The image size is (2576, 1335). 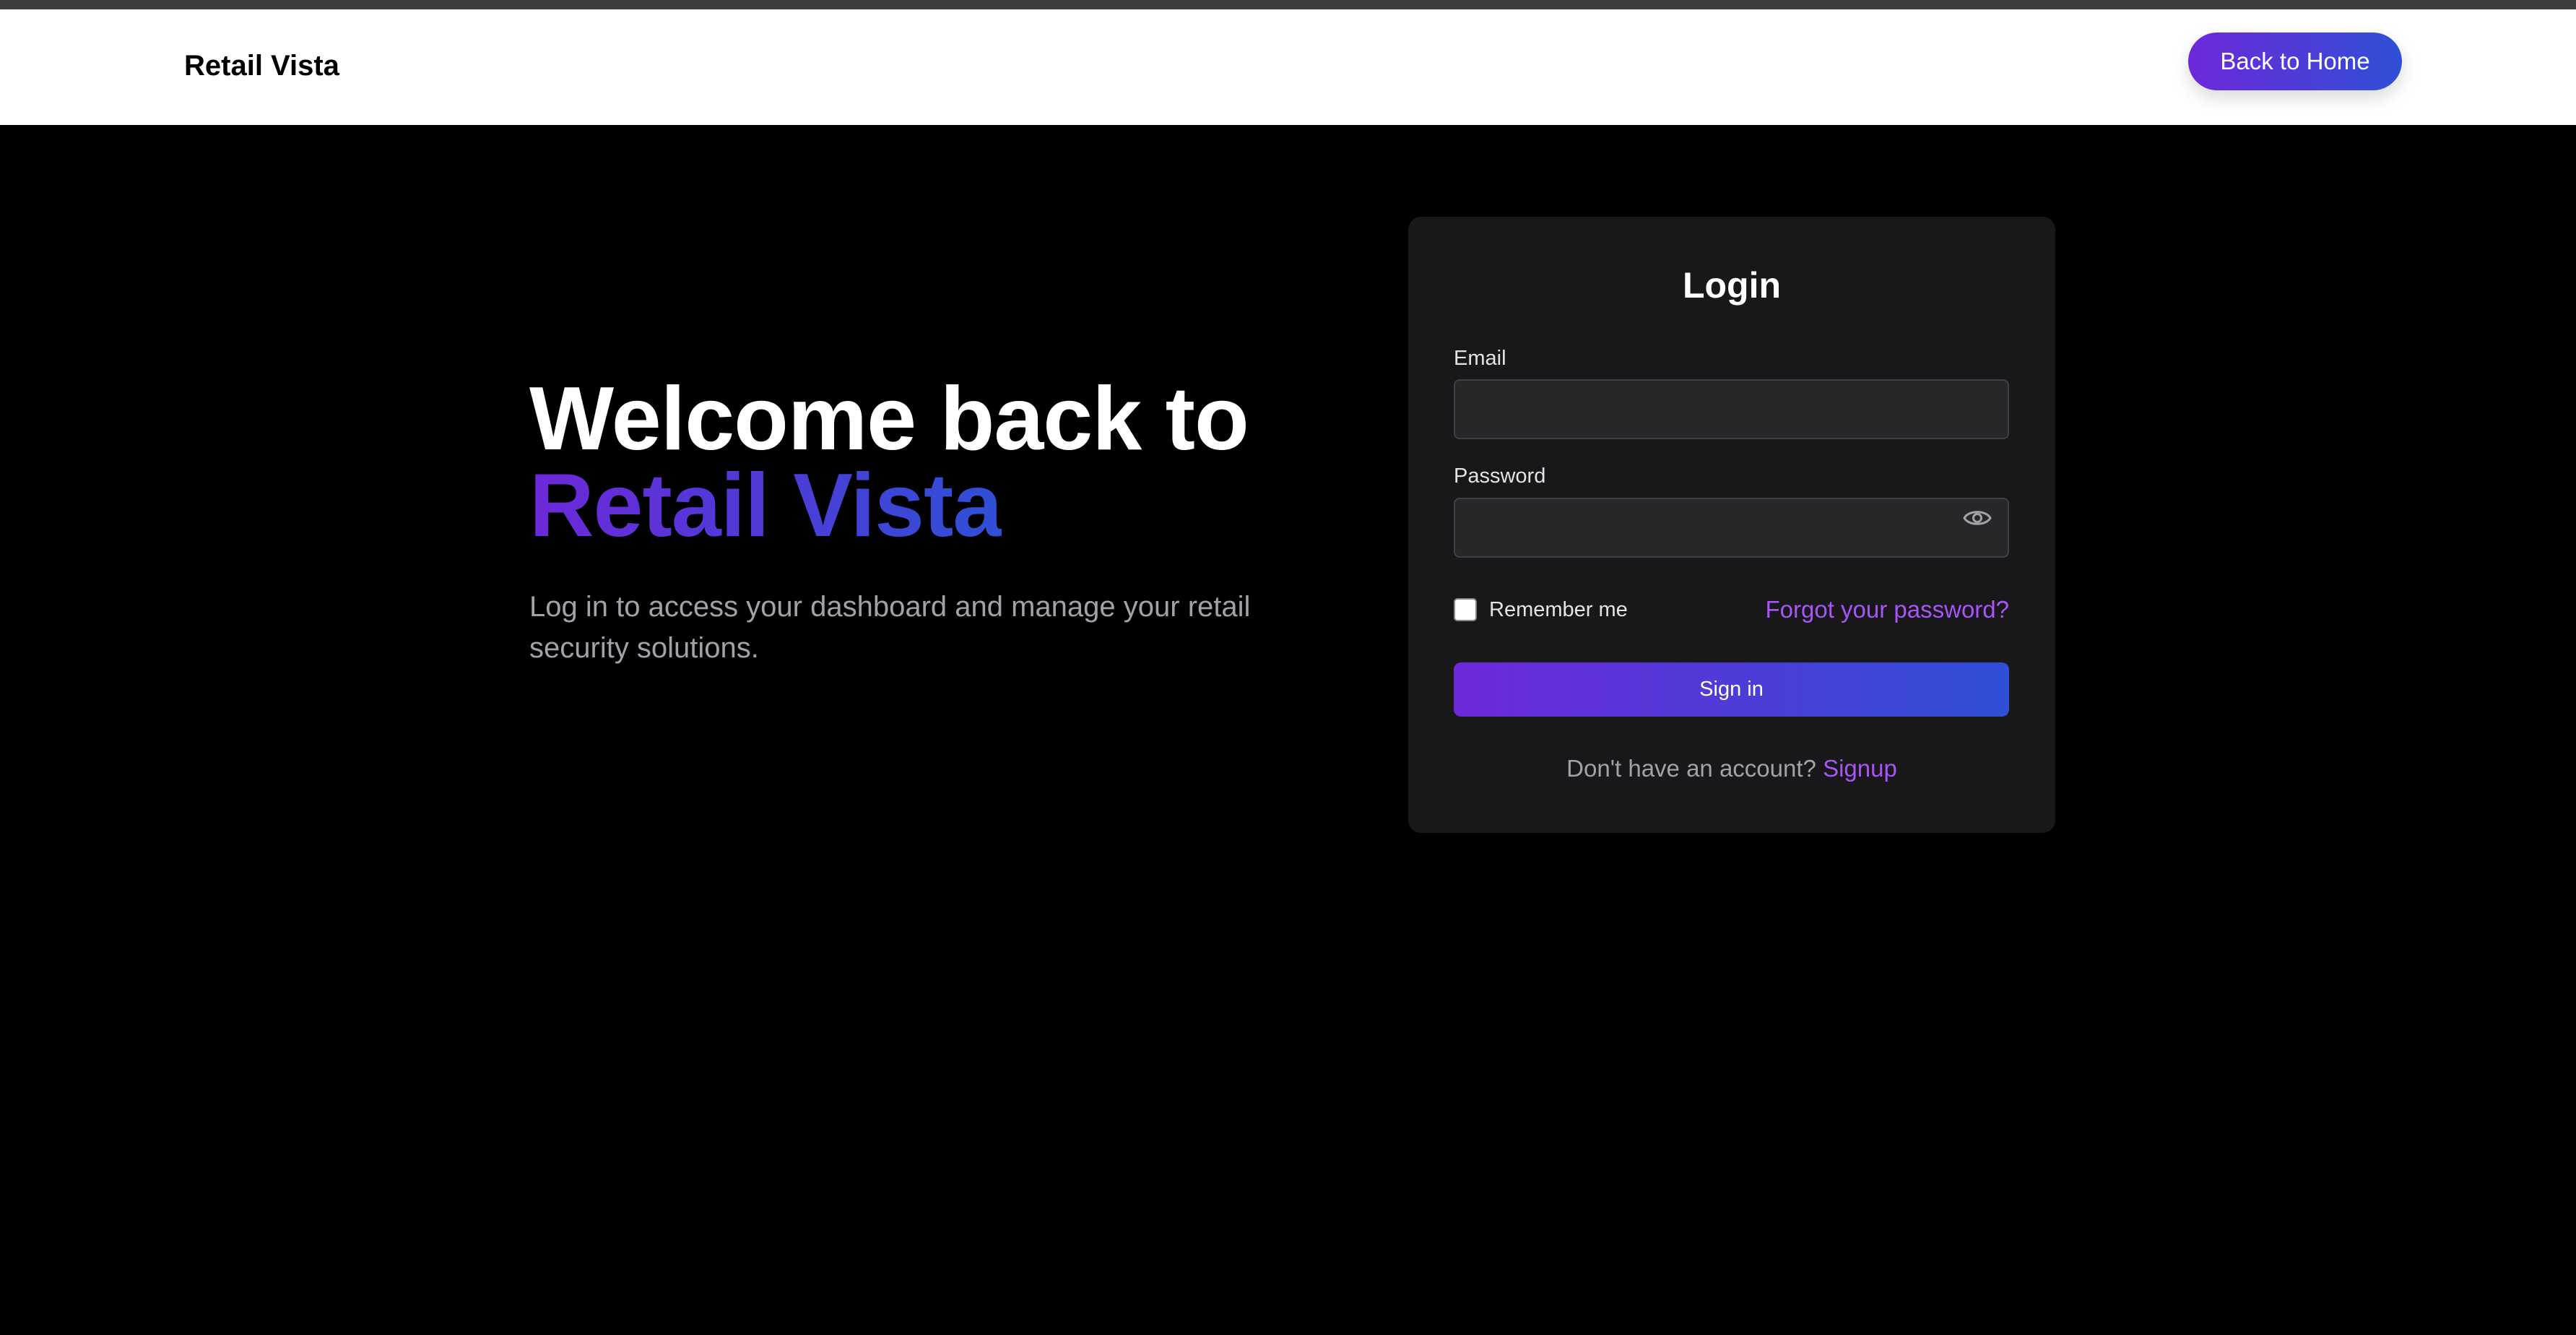 What do you see at coordinates (1860, 768) in the screenshot?
I see `signup-link: Signup` at bounding box center [1860, 768].